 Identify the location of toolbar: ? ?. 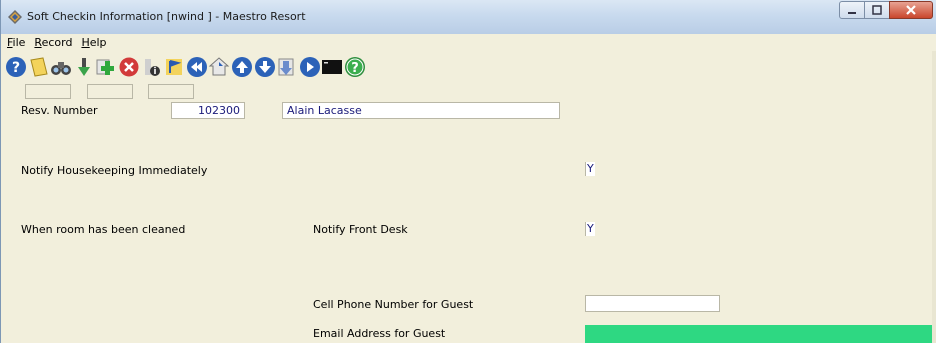
(186, 67).